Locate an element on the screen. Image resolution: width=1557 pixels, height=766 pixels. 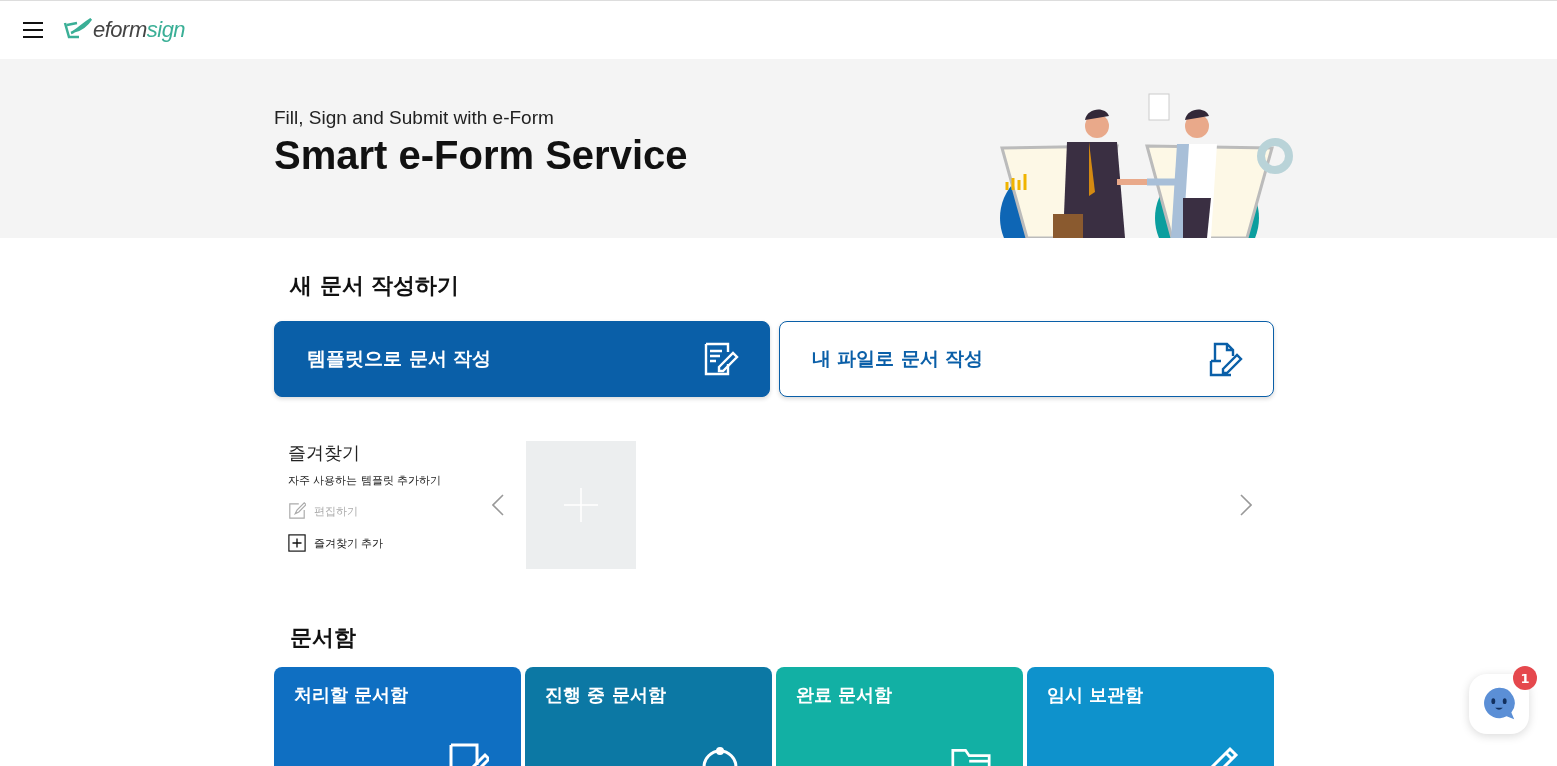
section-heading: 새 문서 작성하기 is located at coordinates (375, 286).